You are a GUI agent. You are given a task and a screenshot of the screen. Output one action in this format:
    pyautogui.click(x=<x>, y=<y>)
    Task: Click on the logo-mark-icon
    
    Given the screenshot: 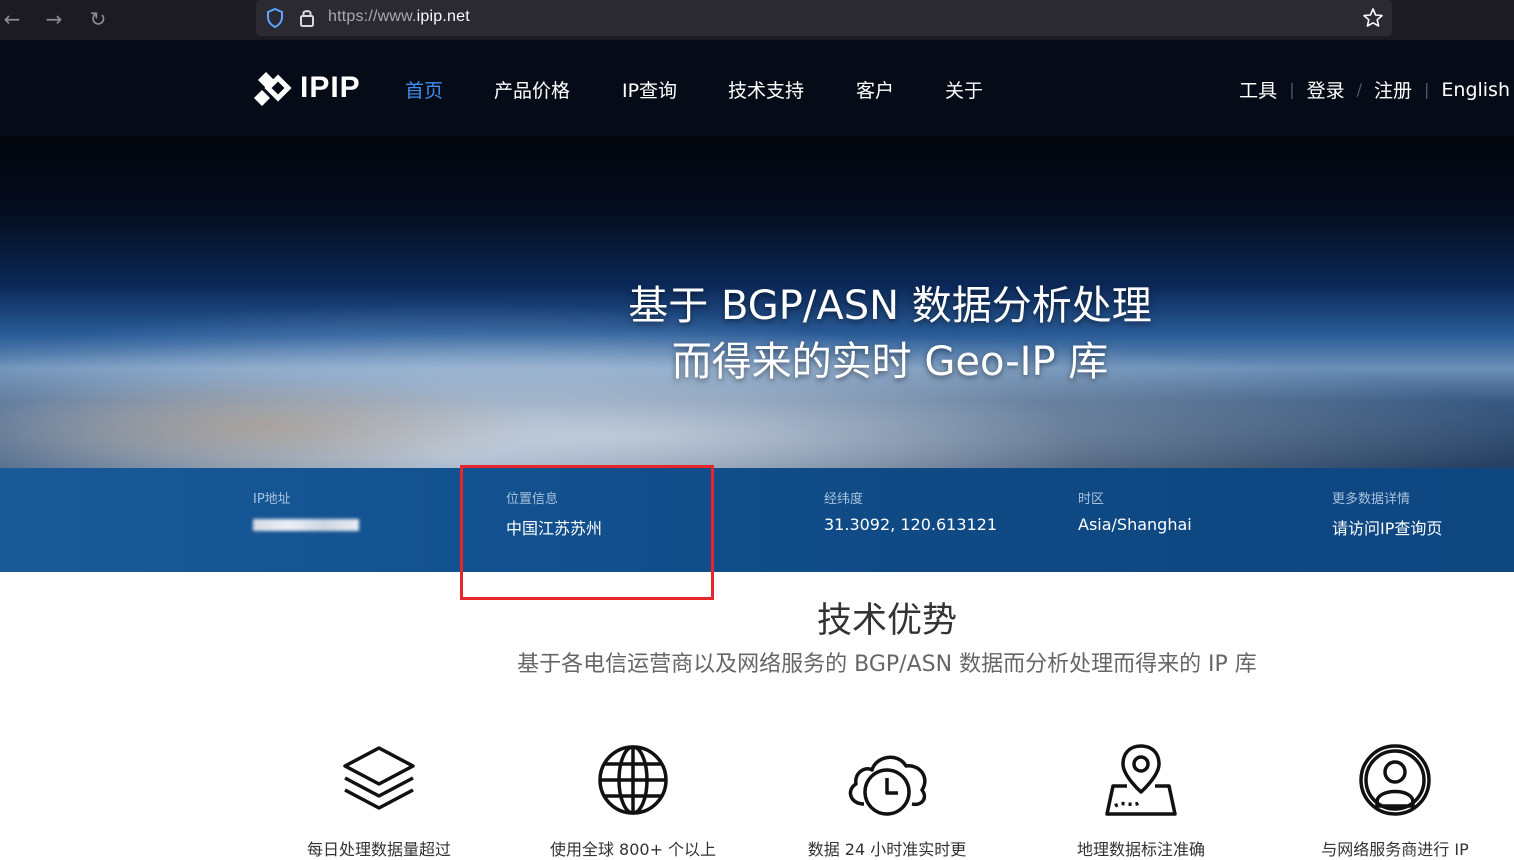 What is the action you would take?
    pyautogui.click(x=273, y=89)
    